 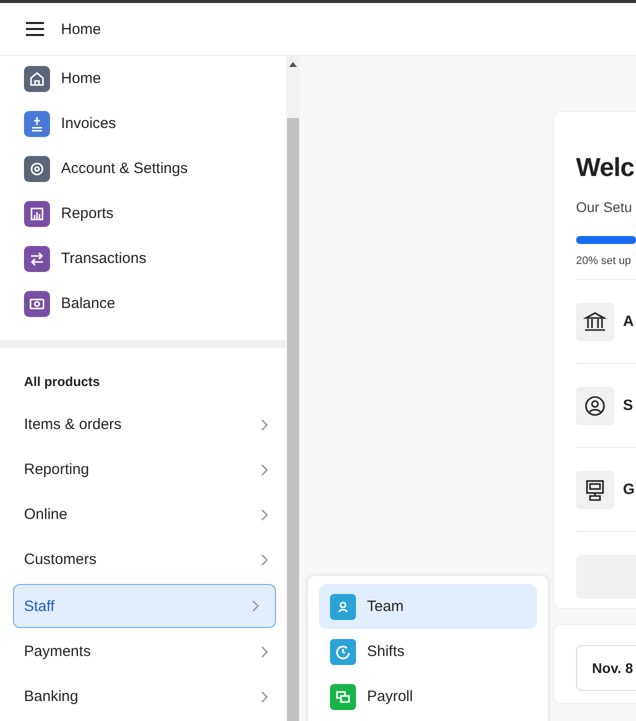 I want to click on sidebar-item: Home, so click(x=147, y=78).